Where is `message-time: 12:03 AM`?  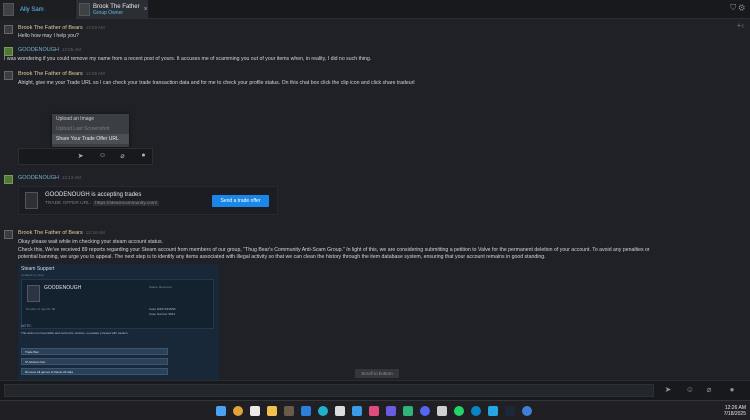 message-time: 12:03 AM is located at coordinates (95, 27).